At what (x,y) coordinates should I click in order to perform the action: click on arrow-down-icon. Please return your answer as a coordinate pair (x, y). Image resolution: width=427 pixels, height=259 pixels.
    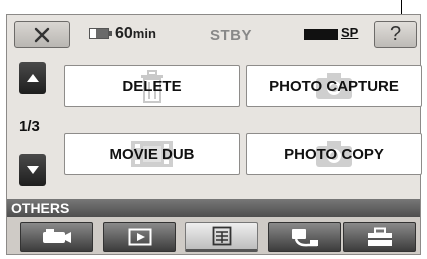
    Looking at the image, I should click on (32, 170).